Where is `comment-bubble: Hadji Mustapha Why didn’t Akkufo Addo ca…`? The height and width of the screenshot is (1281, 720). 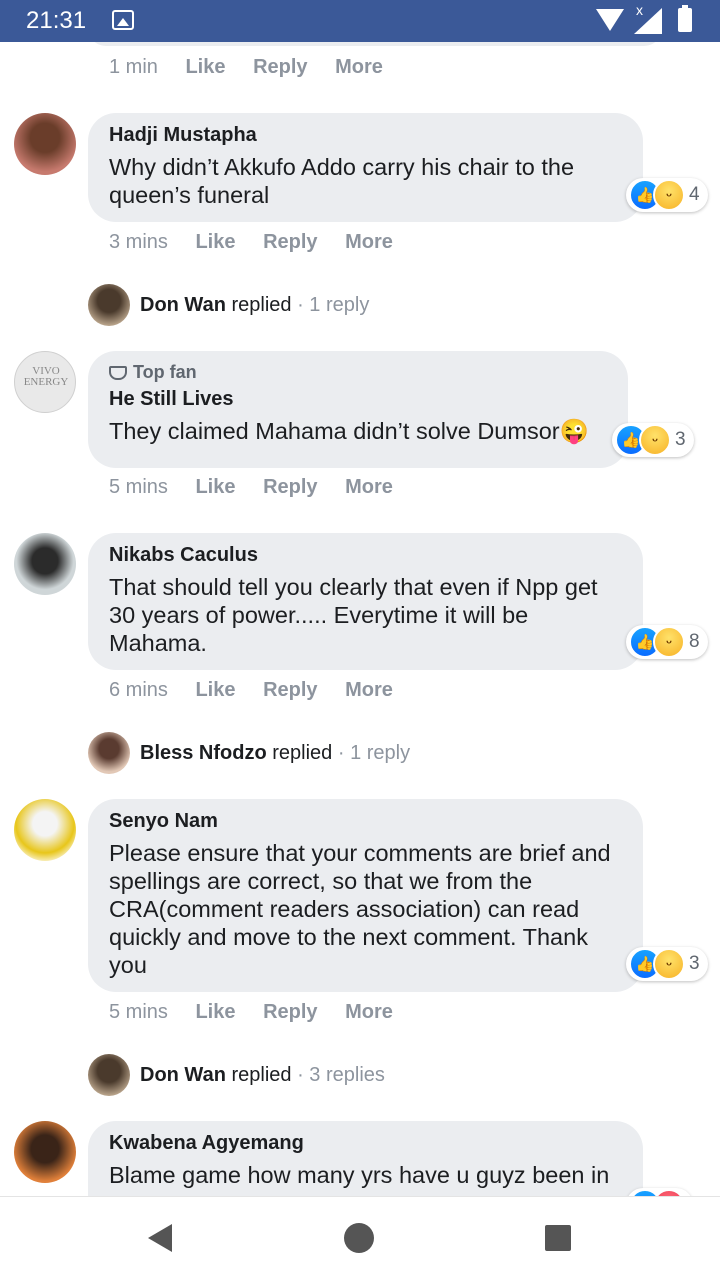
comment-bubble: Hadji Mustapha Why didn’t Akkufo Addo ca… is located at coordinates (365, 167).